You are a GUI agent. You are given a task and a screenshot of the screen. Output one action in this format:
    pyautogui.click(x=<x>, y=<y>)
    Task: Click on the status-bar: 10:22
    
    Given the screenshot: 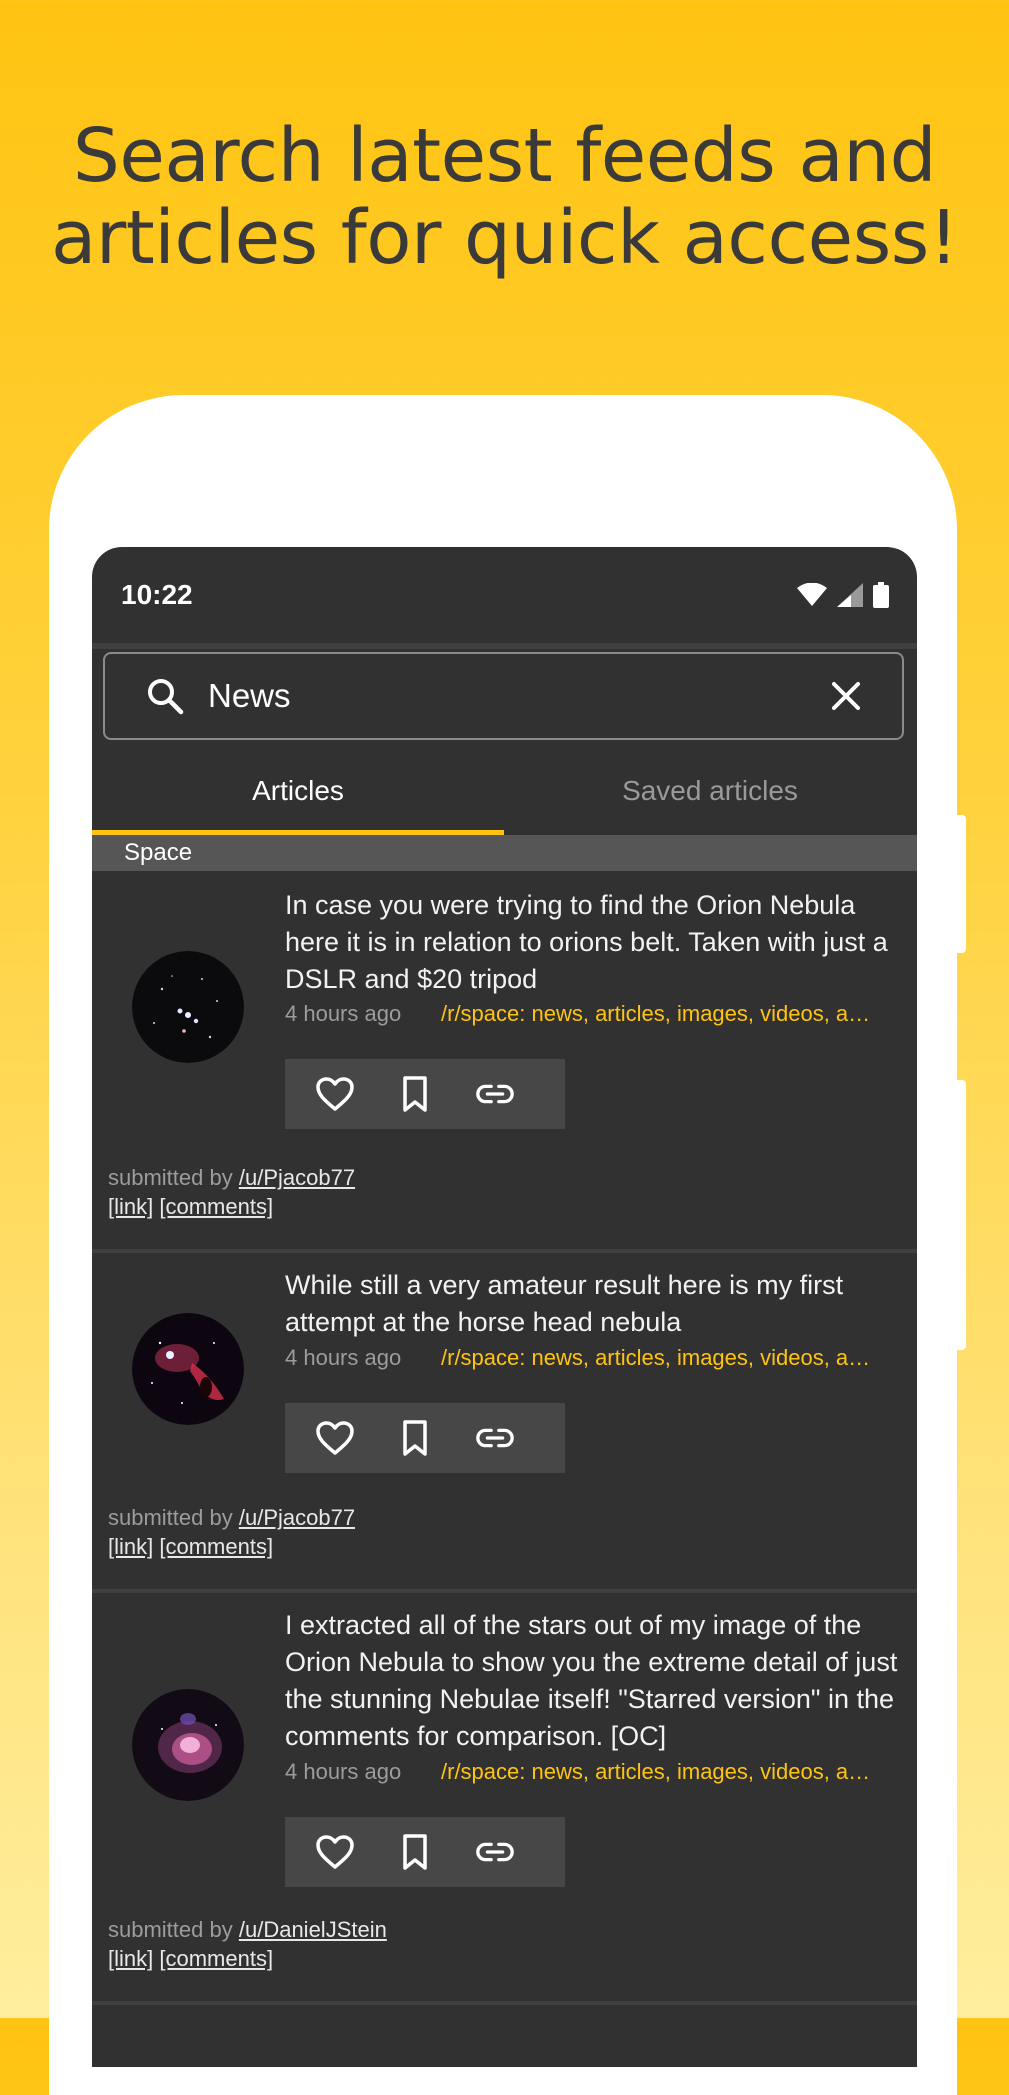 What is the action you would take?
    pyautogui.click(x=504, y=595)
    